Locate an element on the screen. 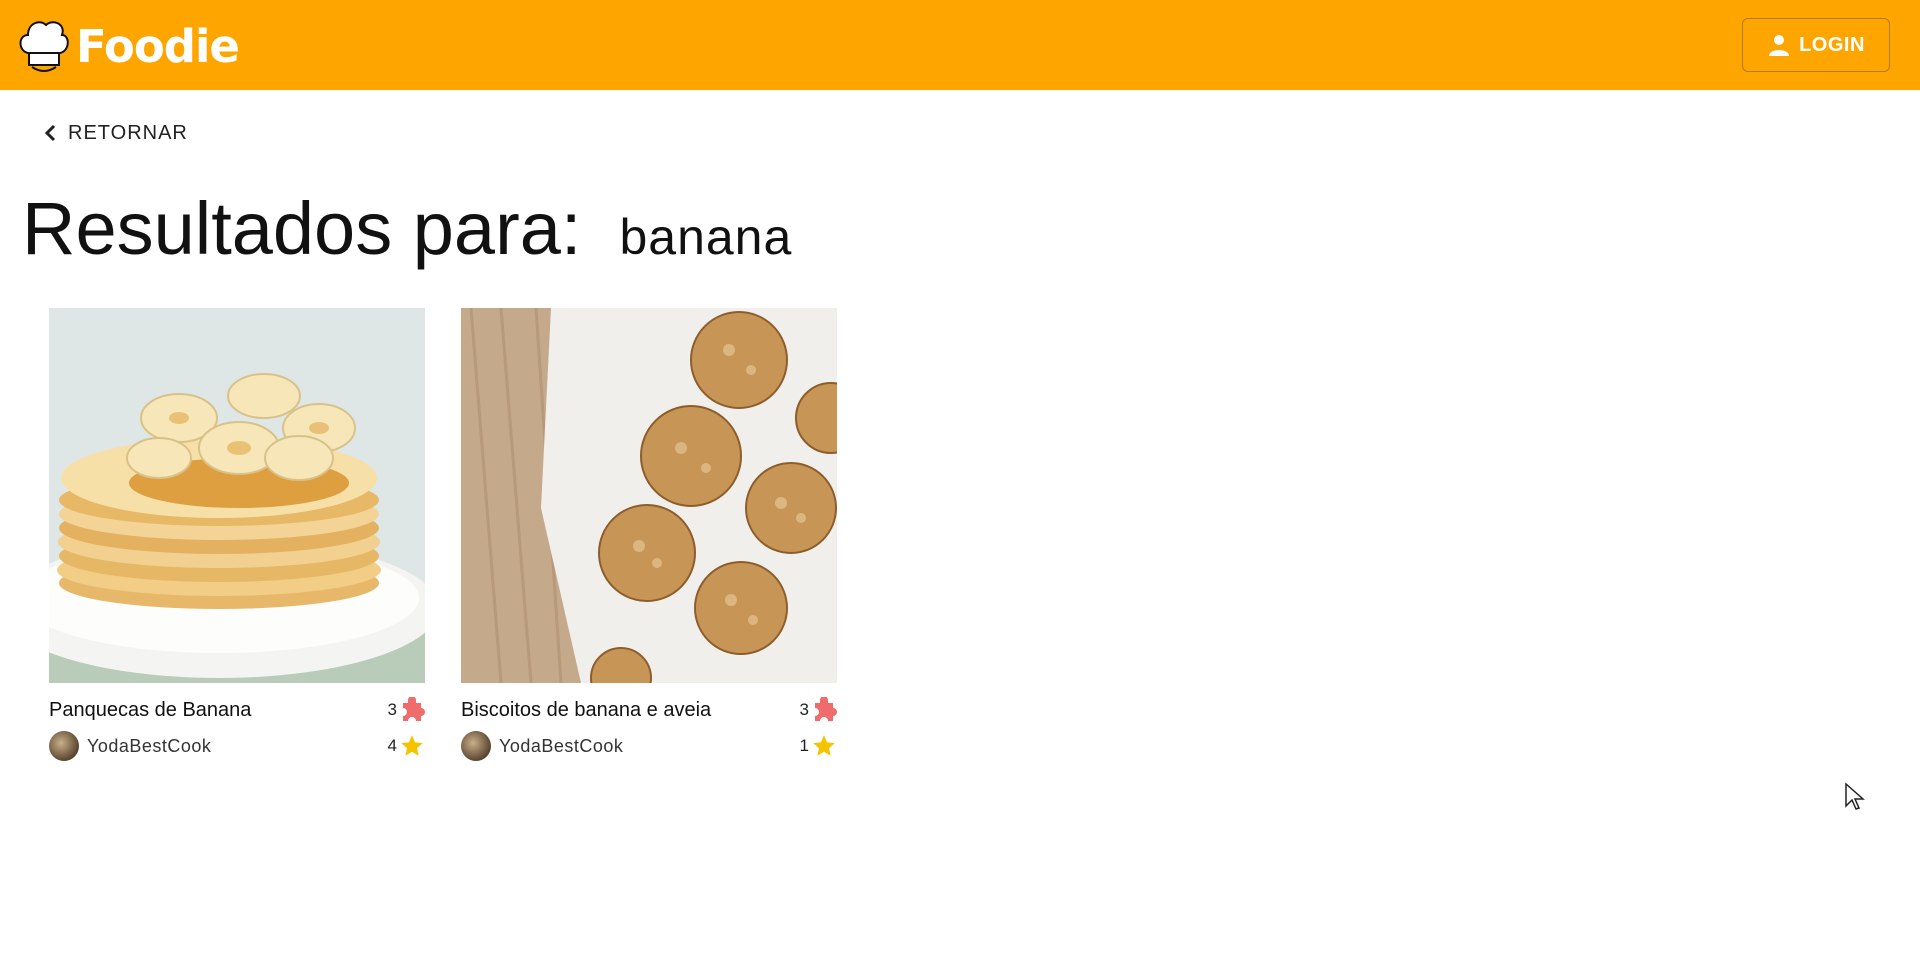 This screenshot has width=1920, height=972. results-heading: Resultados para: banana is located at coordinates (407, 228).